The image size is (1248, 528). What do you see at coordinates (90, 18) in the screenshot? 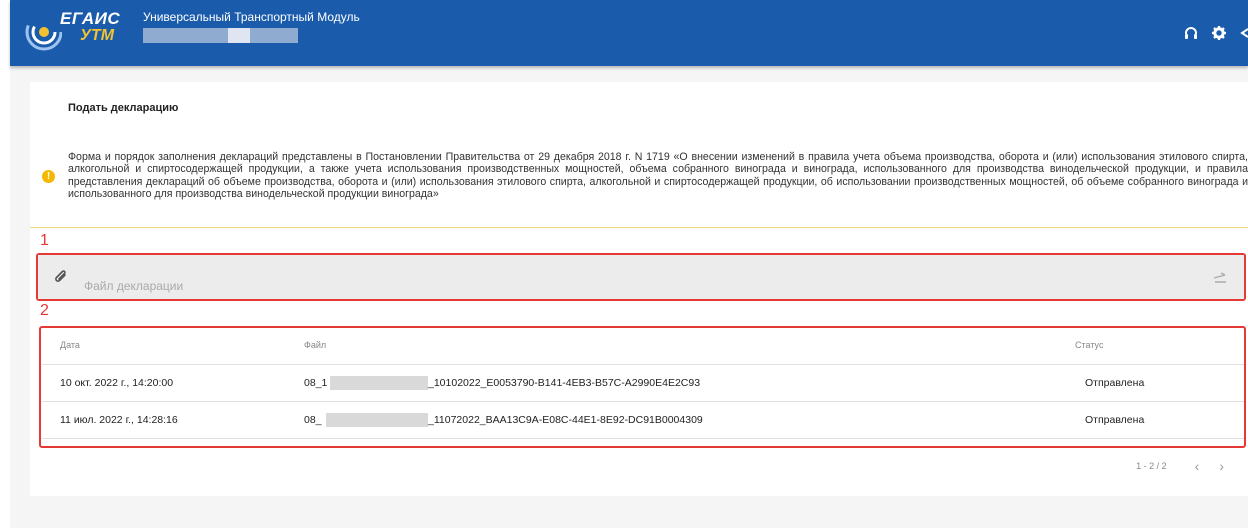
I see `logo-text-egais: ЕГАИС` at bounding box center [90, 18].